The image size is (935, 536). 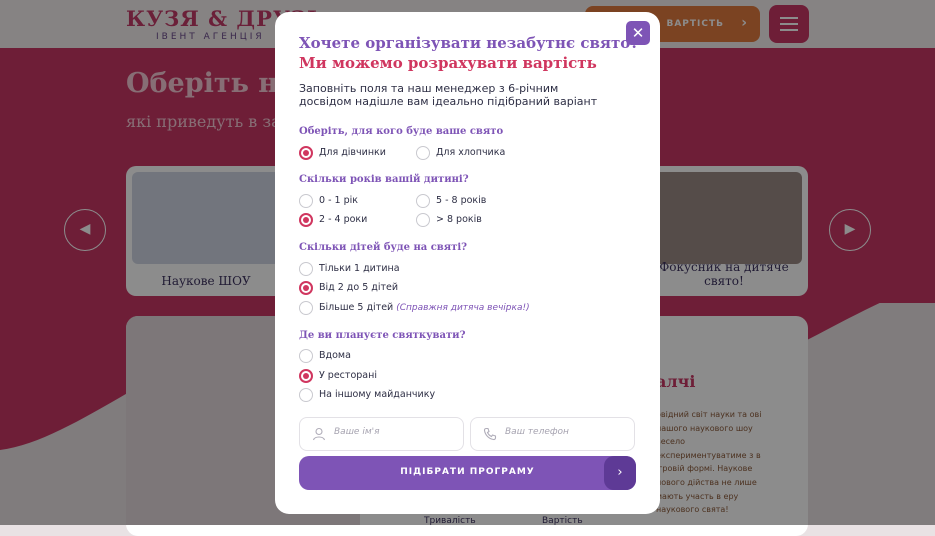 What do you see at coordinates (471, 152) in the screenshot?
I see `option-label: Для хлопчика` at bounding box center [471, 152].